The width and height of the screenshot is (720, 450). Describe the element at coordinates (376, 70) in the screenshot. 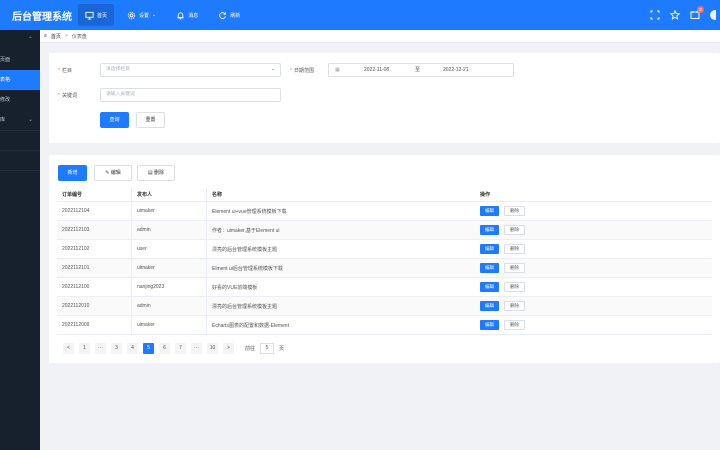

I see `date-start: 2022-11-08` at that location.